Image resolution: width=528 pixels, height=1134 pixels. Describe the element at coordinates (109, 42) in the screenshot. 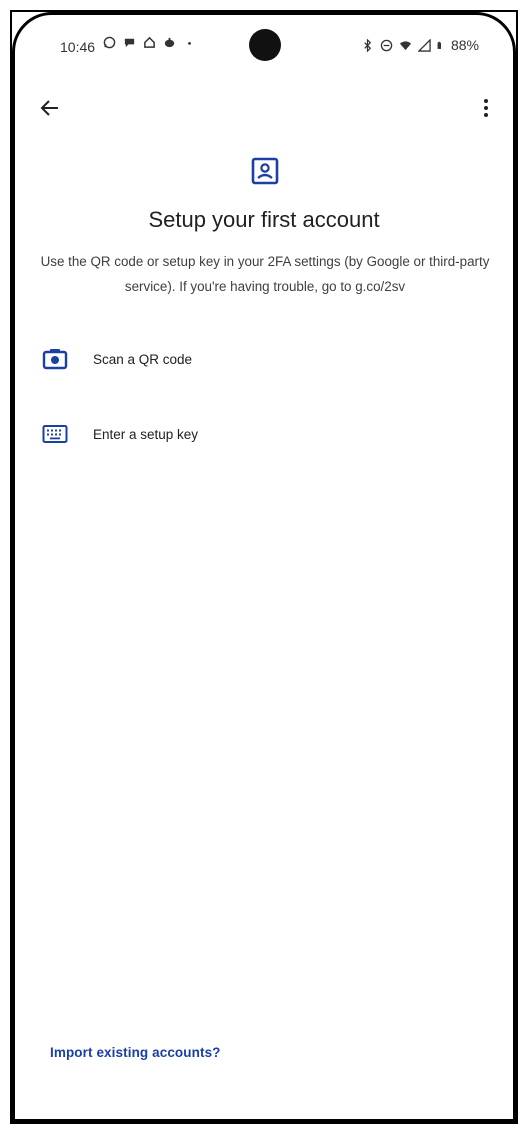

I see `whatsapp-icon` at that location.